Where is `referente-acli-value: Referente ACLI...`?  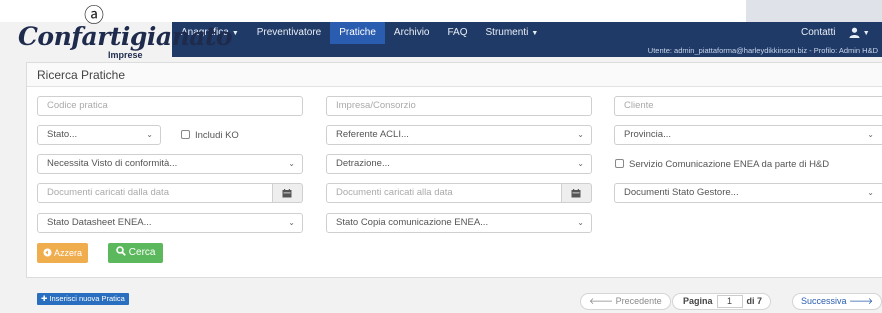 referente-acli-value: Referente ACLI... is located at coordinates (372, 134).